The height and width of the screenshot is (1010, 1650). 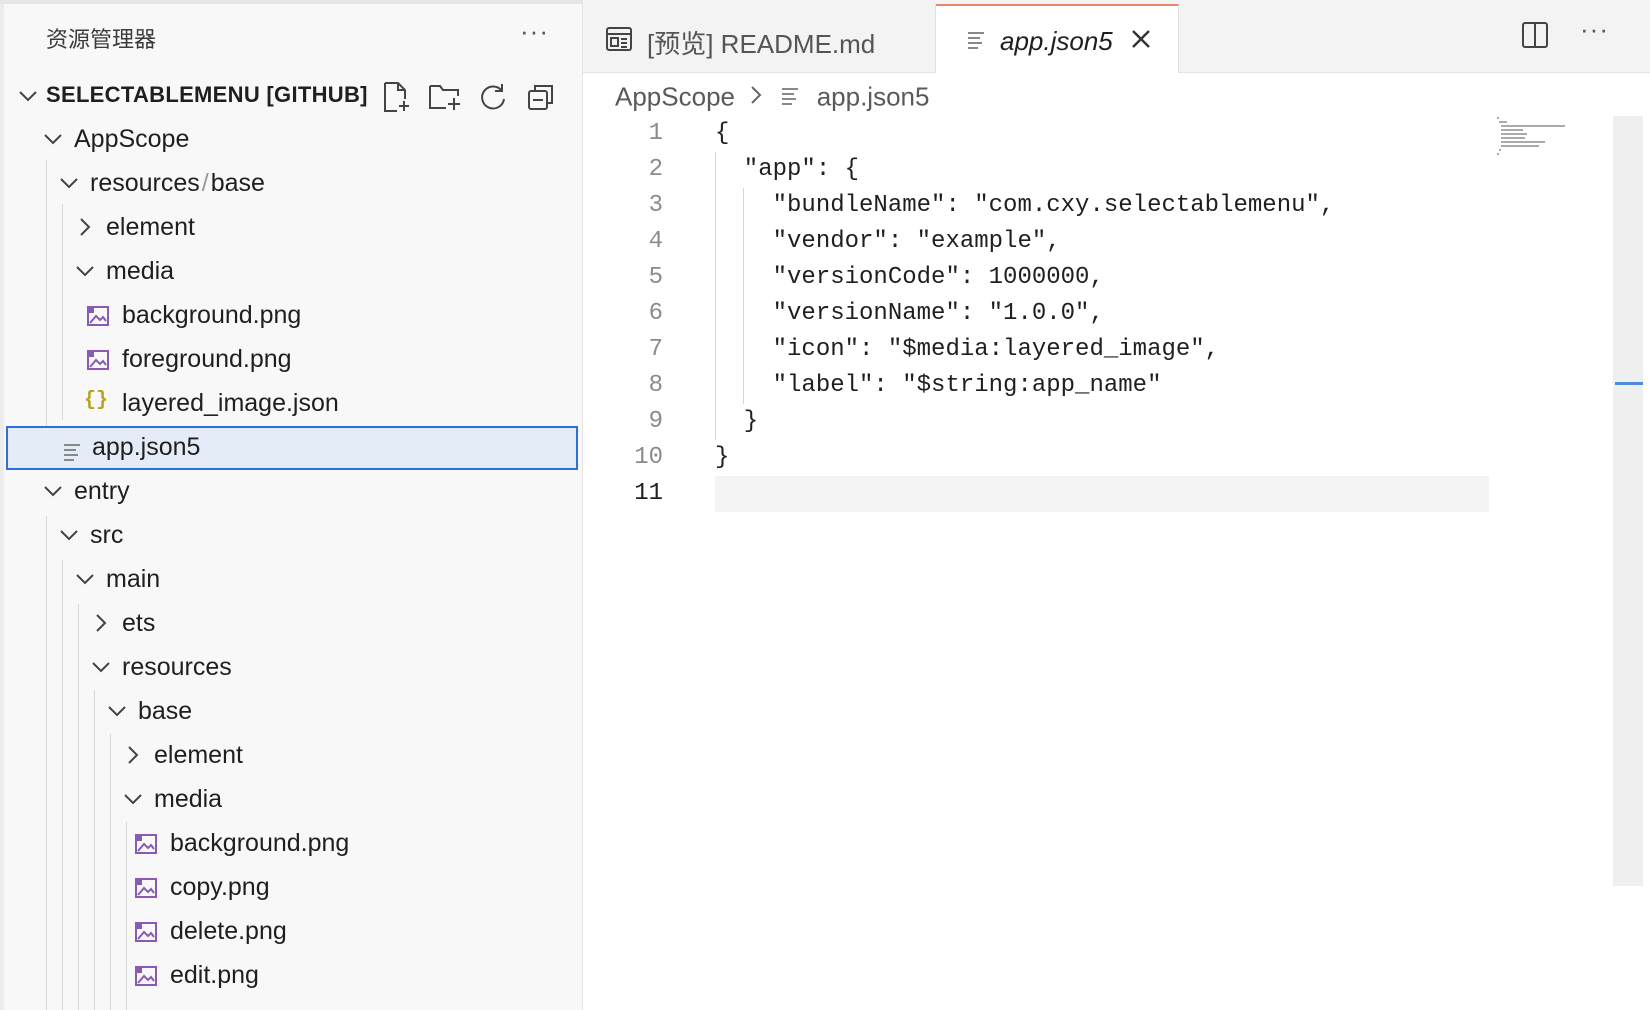 What do you see at coordinates (1629, 383) in the screenshot?
I see `scrollbar-cursor-marker` at bounding box center [1629, 383].